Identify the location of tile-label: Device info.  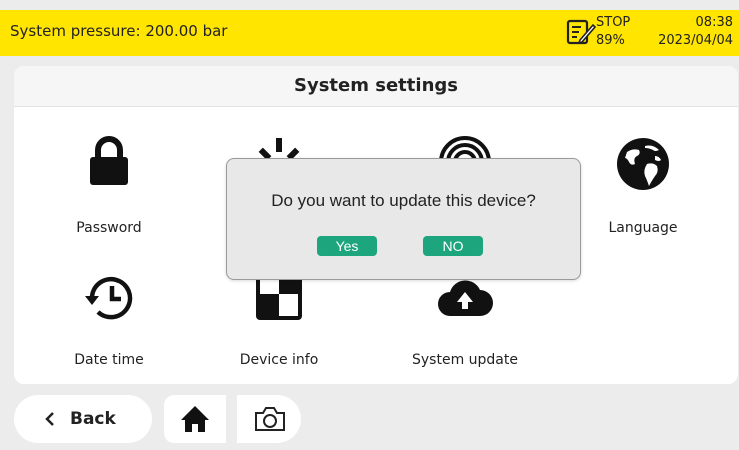
(279, 360).